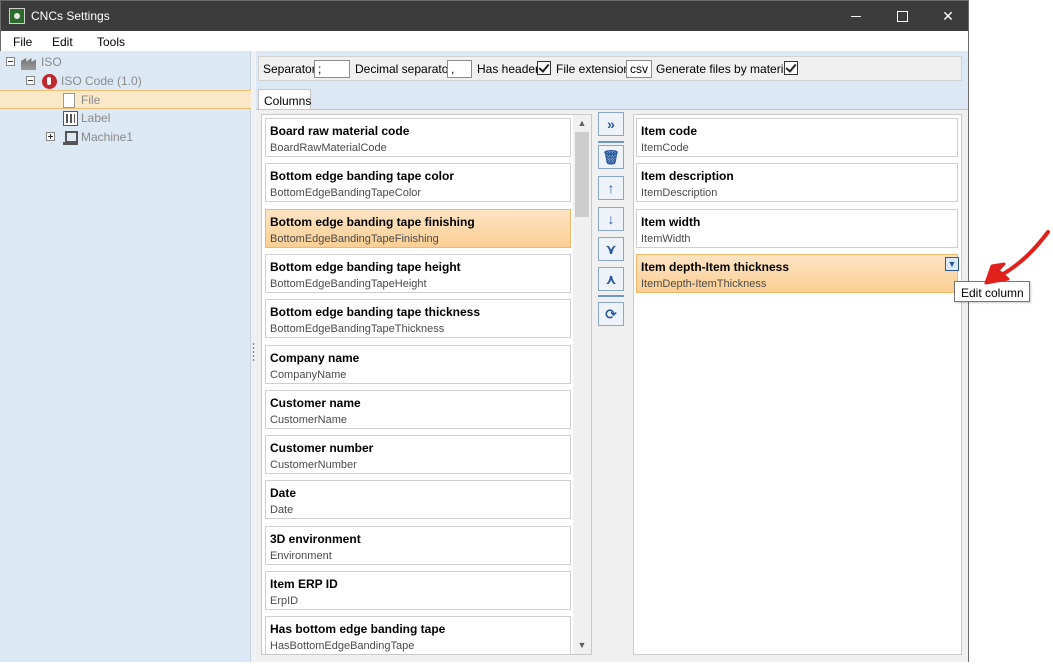  Describe the element at coordinates (946, 16) in the screenshot. I see `close-button: ✕` at that location.